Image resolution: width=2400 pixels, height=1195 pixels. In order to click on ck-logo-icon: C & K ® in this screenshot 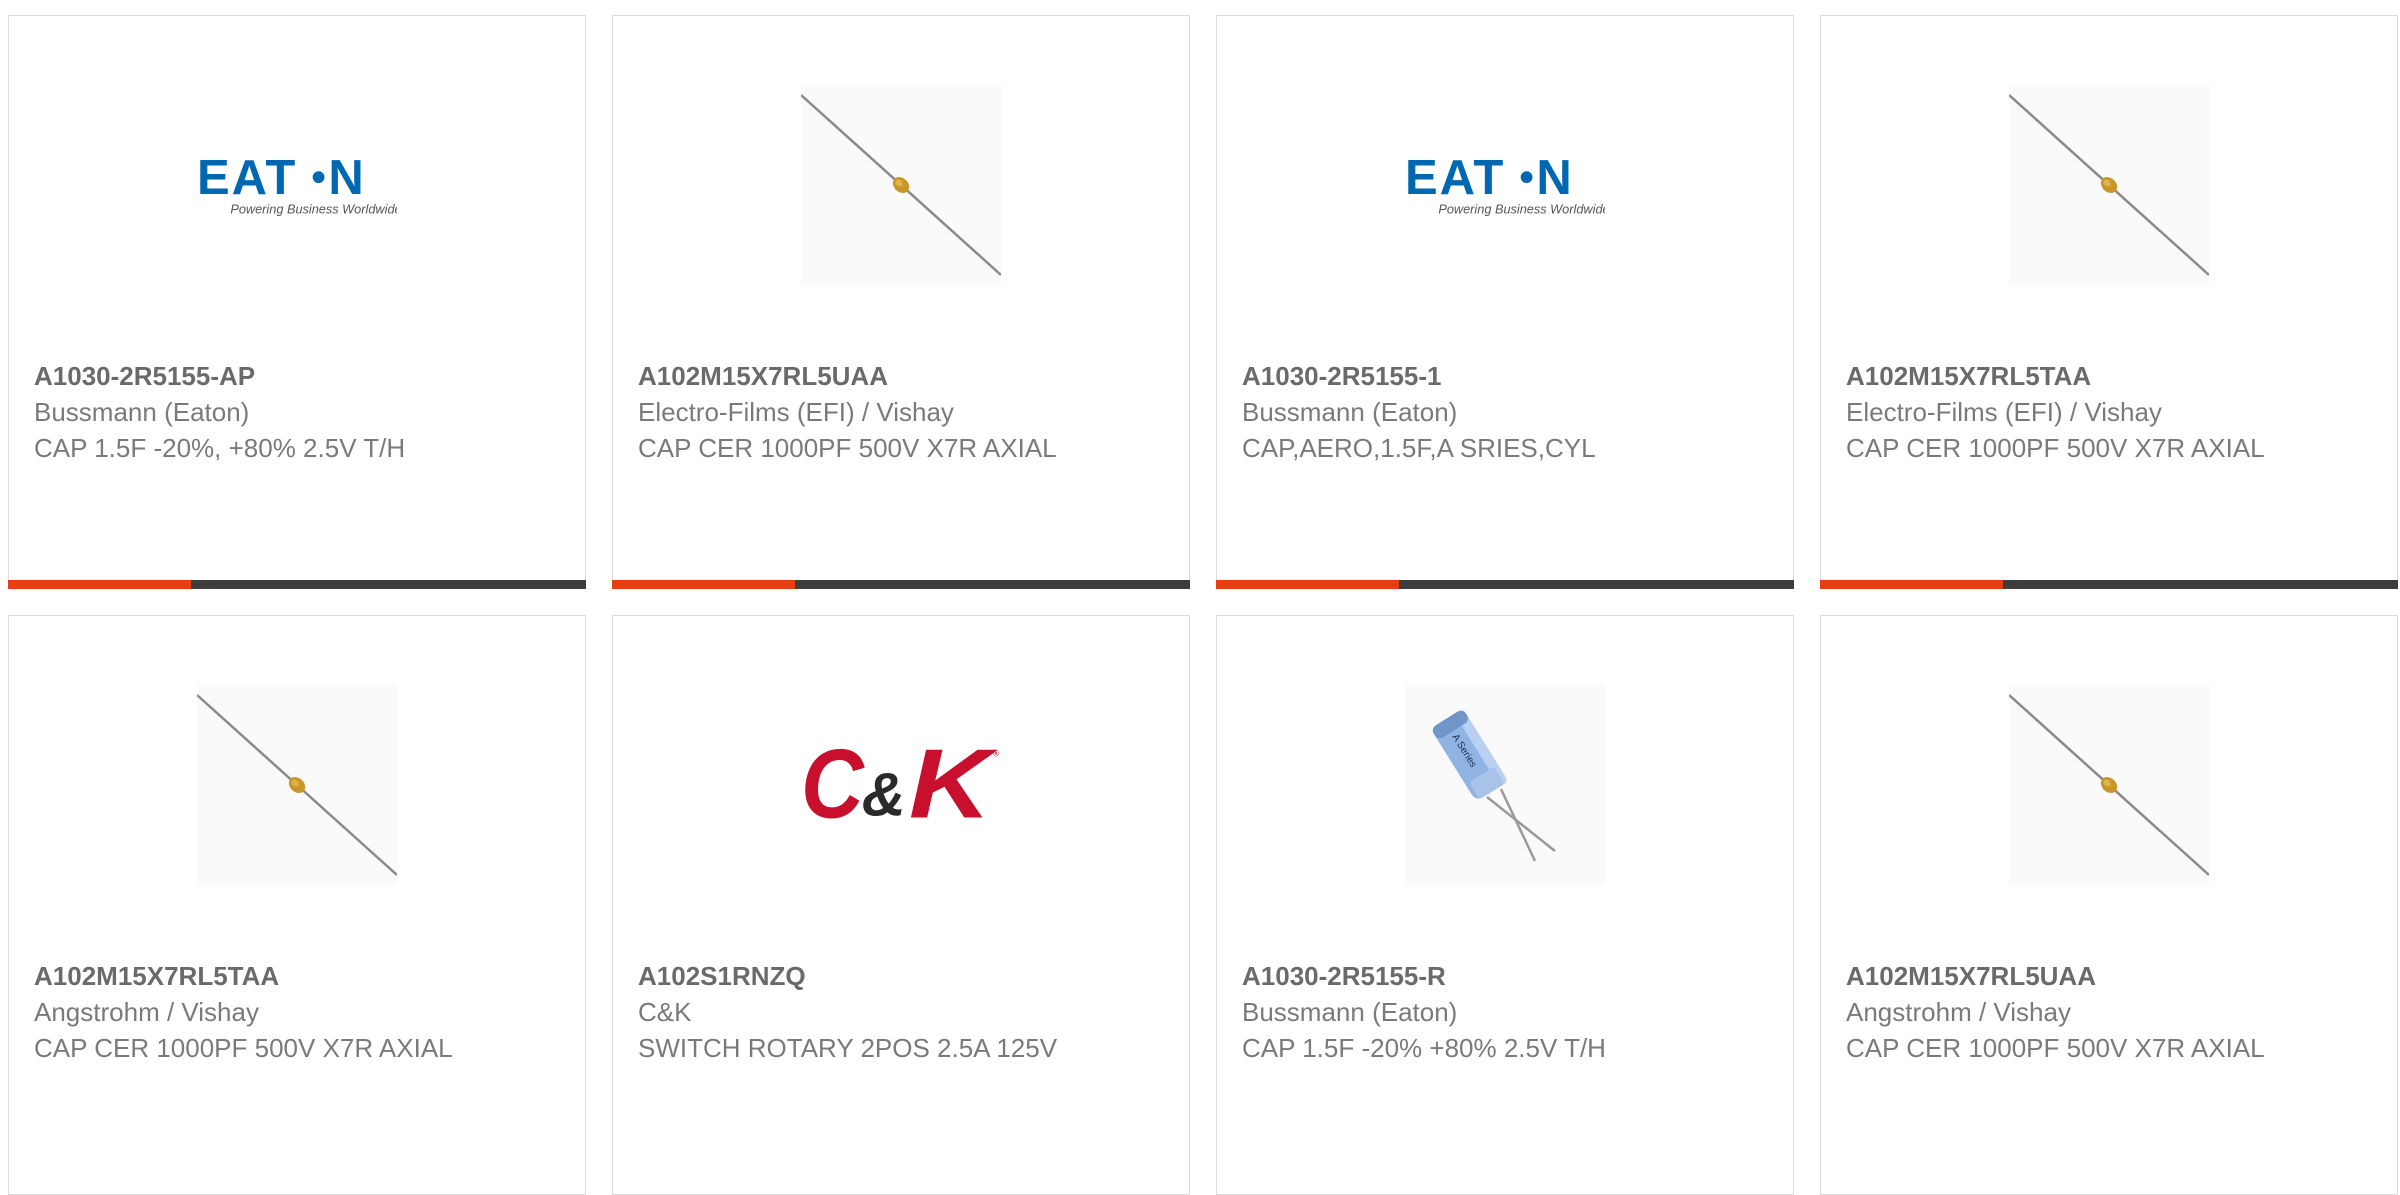, I will do `click(900, 784)`.